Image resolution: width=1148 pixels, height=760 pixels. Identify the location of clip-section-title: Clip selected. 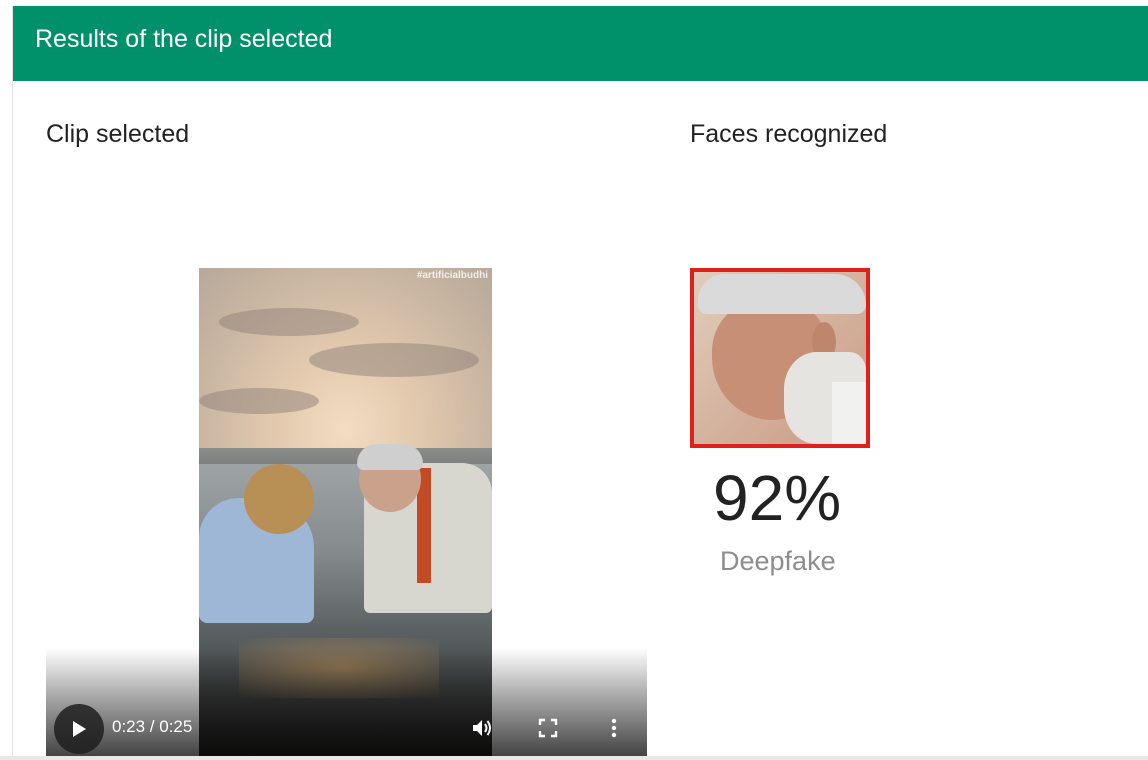
(118, 134).